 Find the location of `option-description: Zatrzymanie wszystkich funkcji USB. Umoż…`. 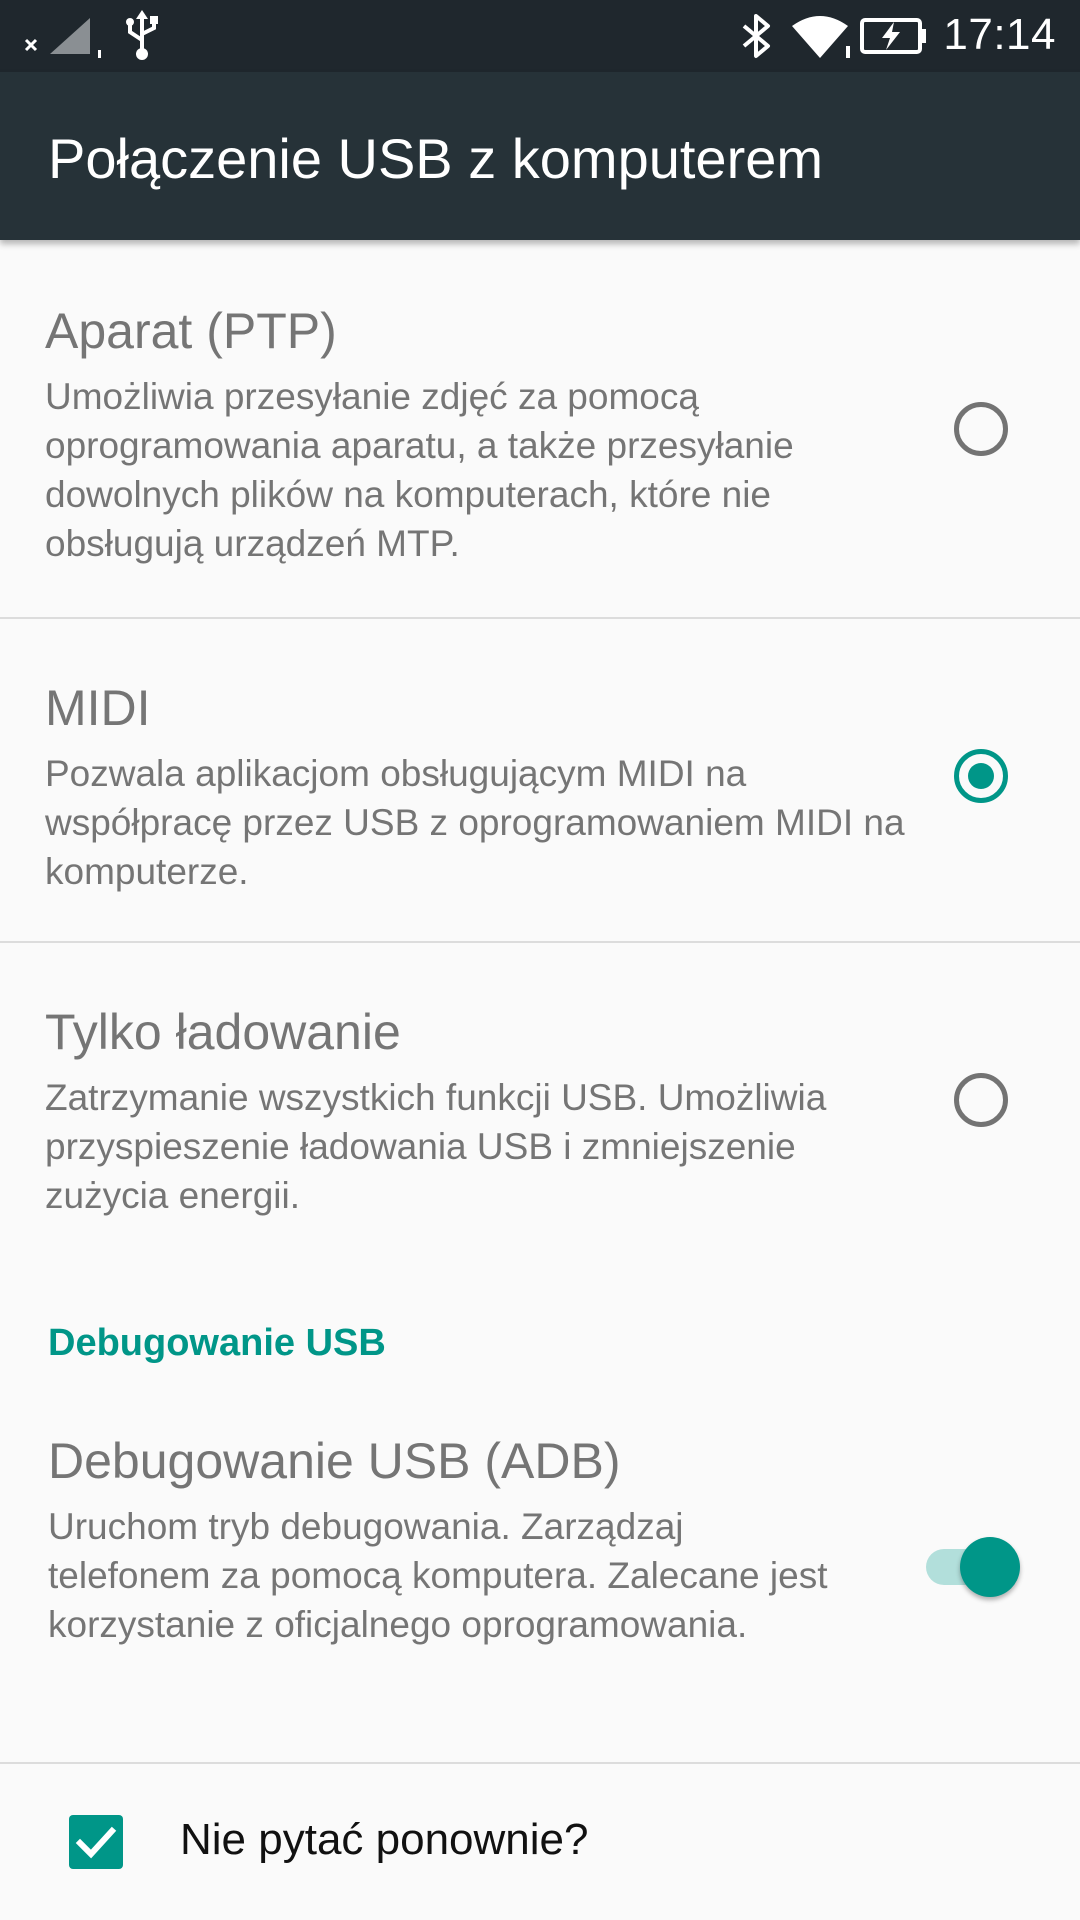

option-description: Zatrzymanie wszystkich funkcji USB. Umoż… is located at coordinates (436, 1146).